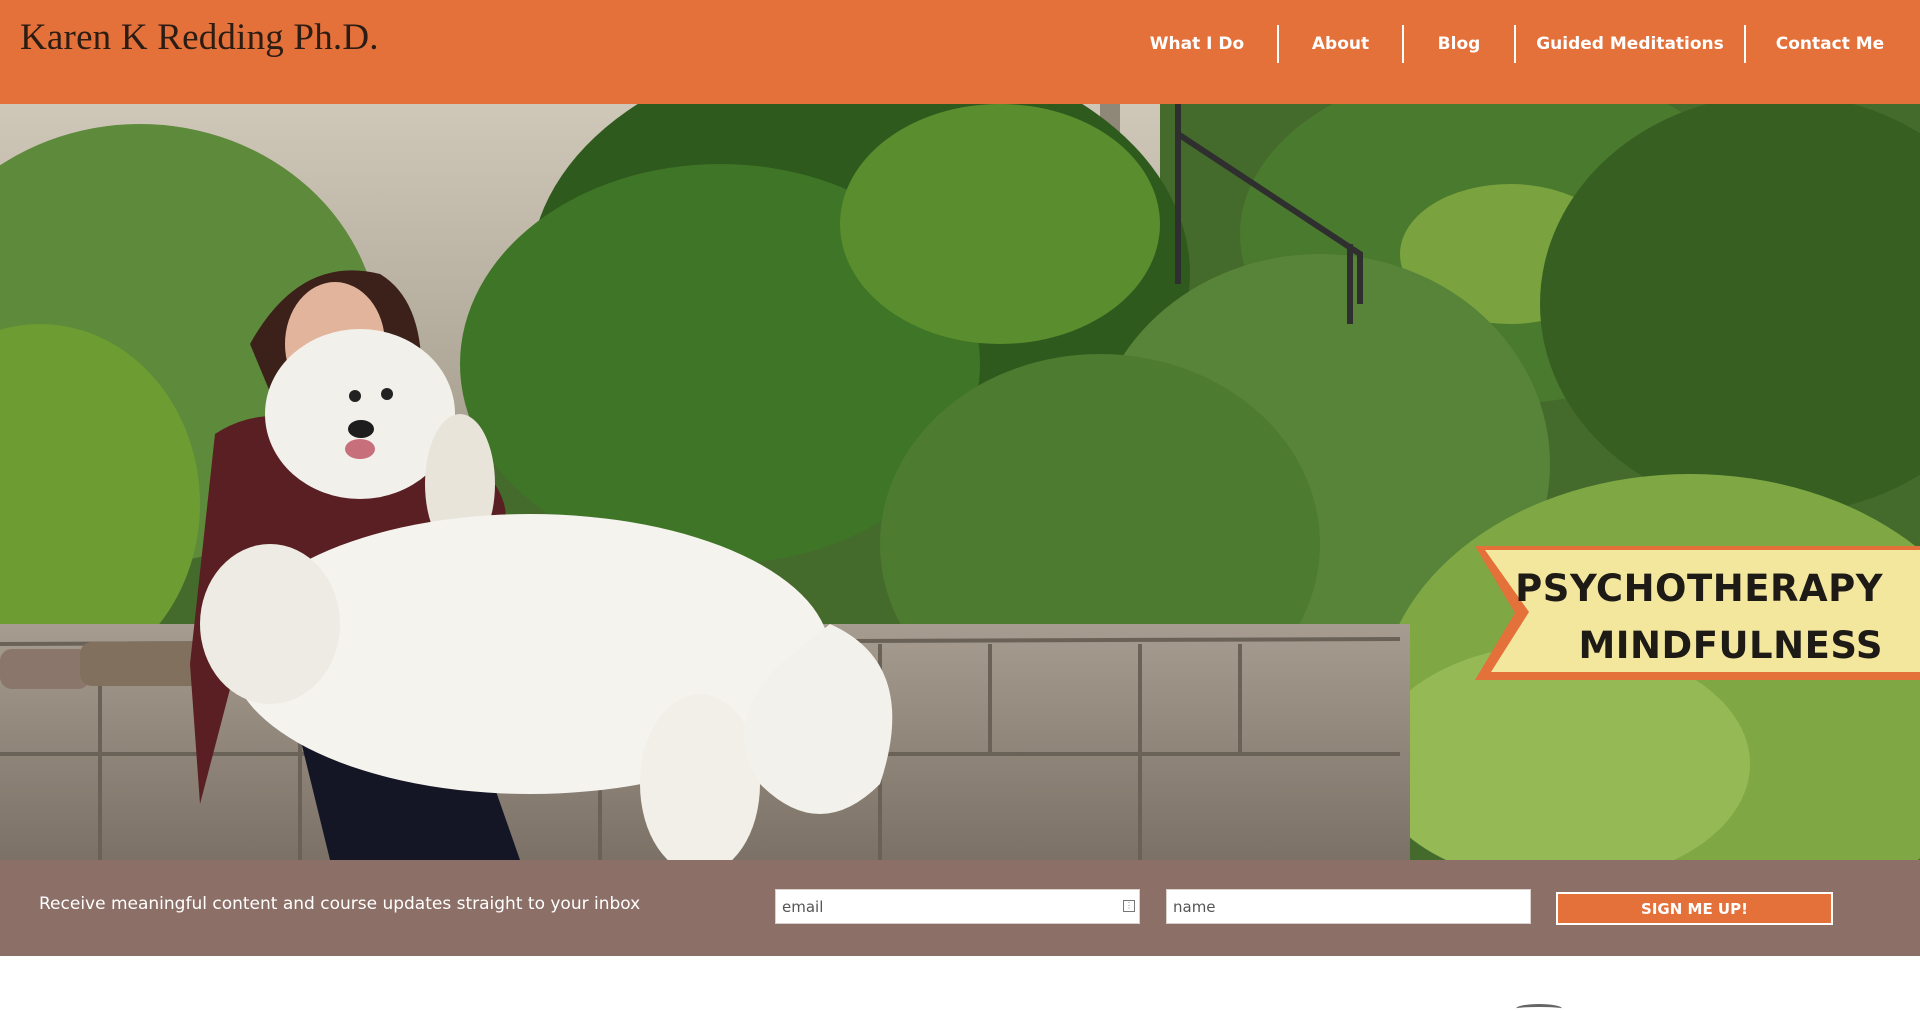 This screenshot has height=1013, width=1920. Describe the element at coordinates (1699, 588) in the screenshot. I see `banner-line-psychotherapy: PSYCHOTHERAPY` at that location.